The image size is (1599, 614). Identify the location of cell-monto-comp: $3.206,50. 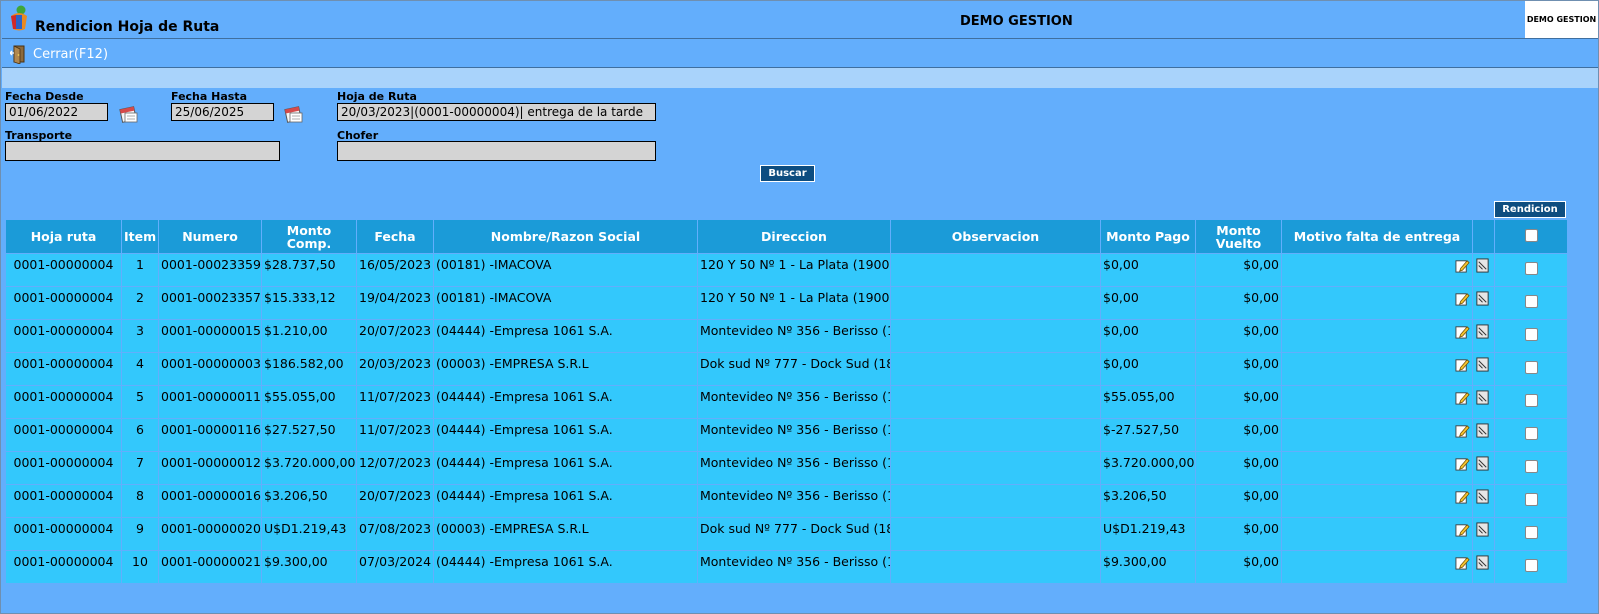
(309, 501).